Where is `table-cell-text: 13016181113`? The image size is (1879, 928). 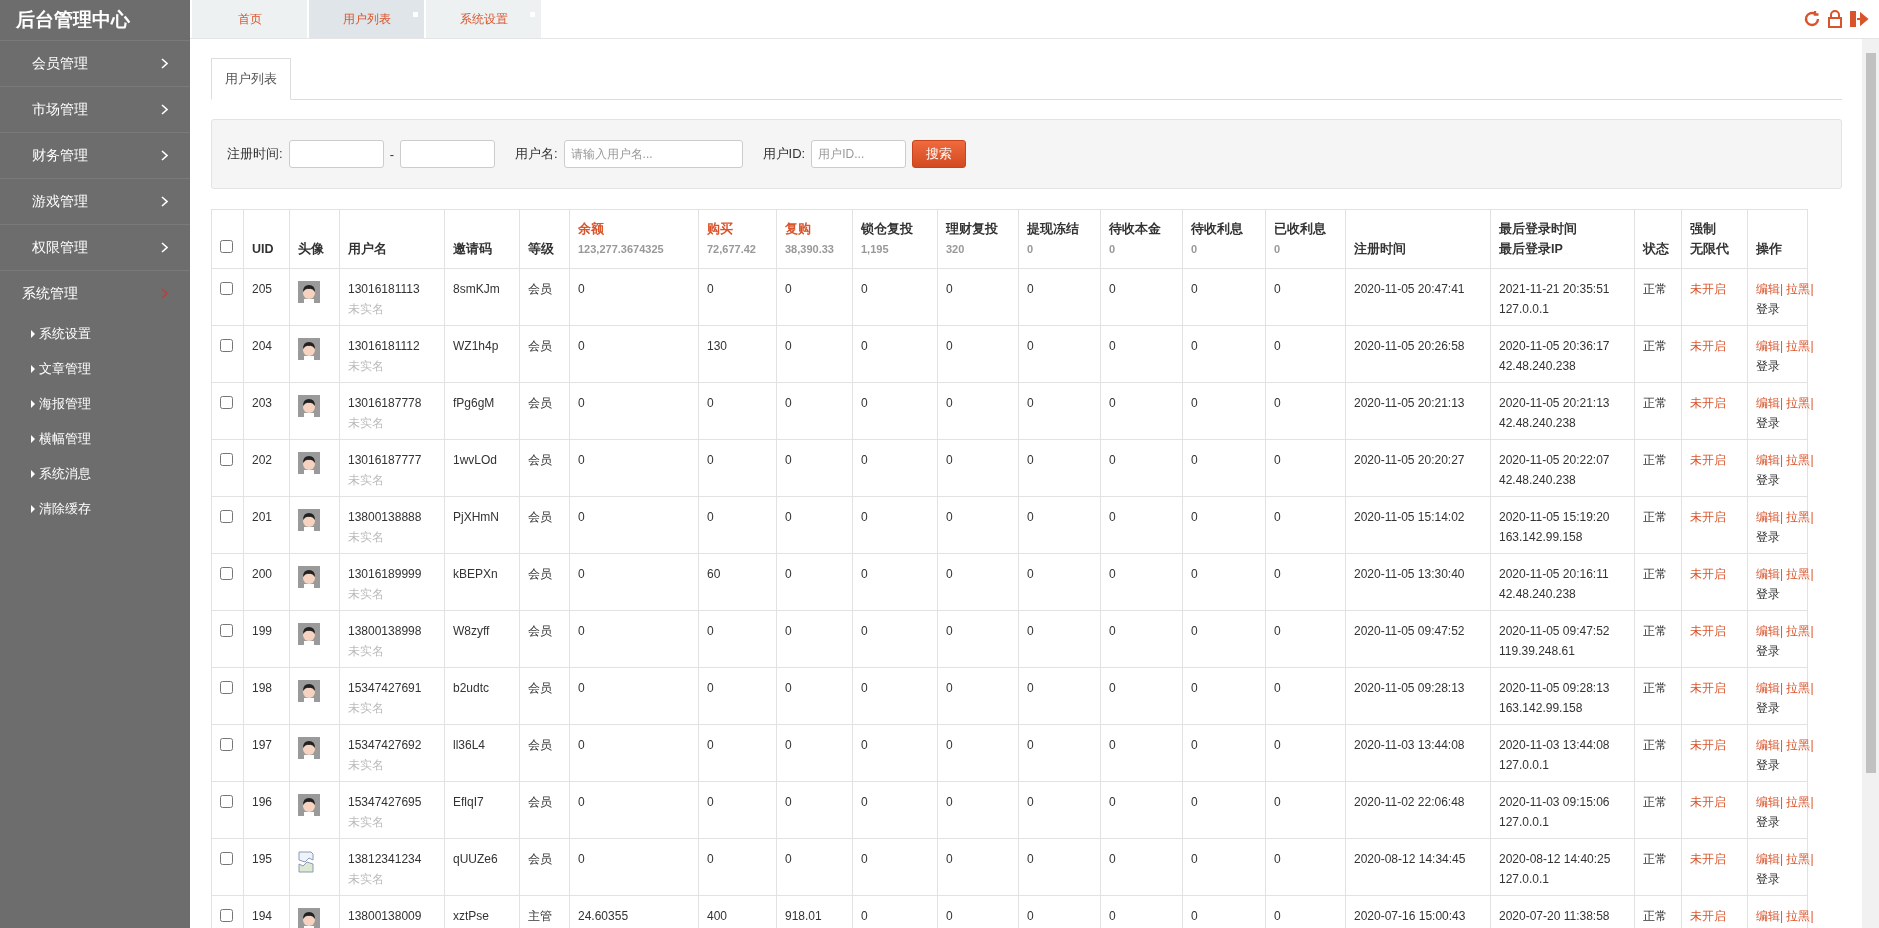
table-cell-text: 13016181113 is located at coordinates (384, 289).